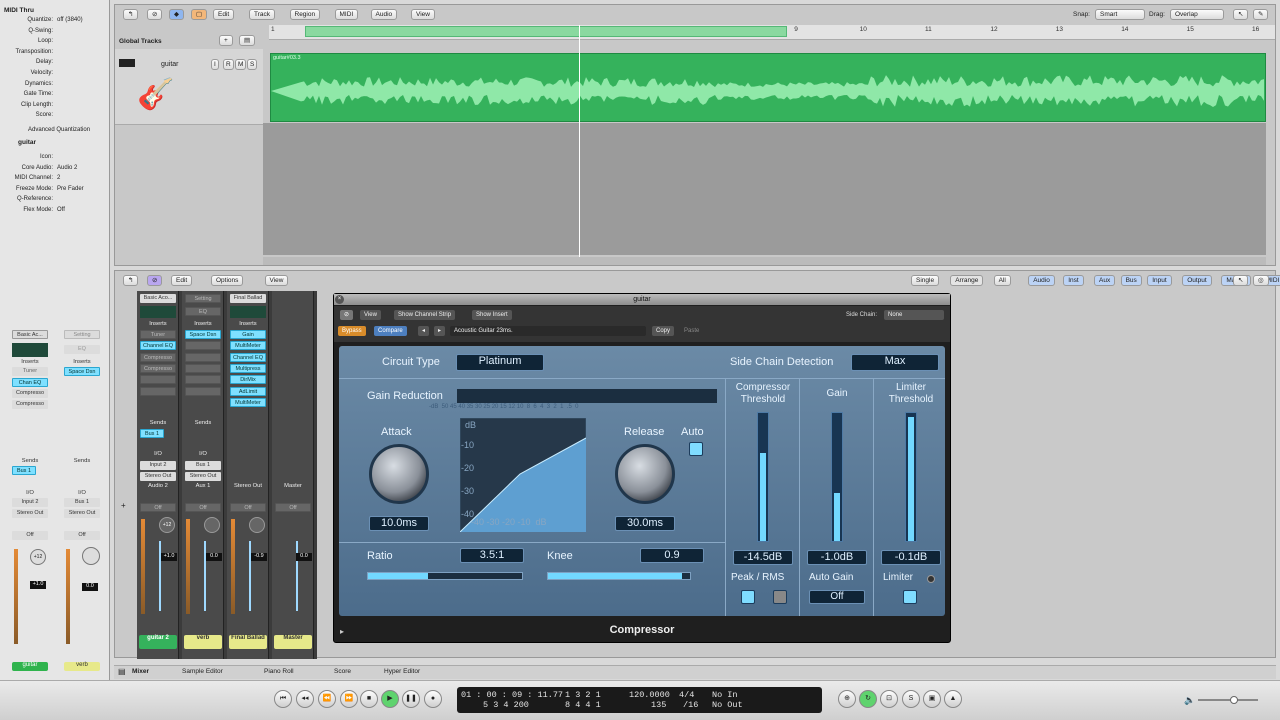 This screenshot has height=720, width=1280. Describe the element at coordinates (27, 142) in the screenshot. I see `track-section-header: guitar` at that location.